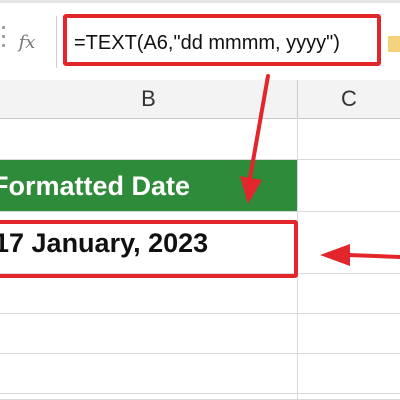 This screenshot has width=400, height=400. I want to click on column-header-b: B, so click(149, 99).